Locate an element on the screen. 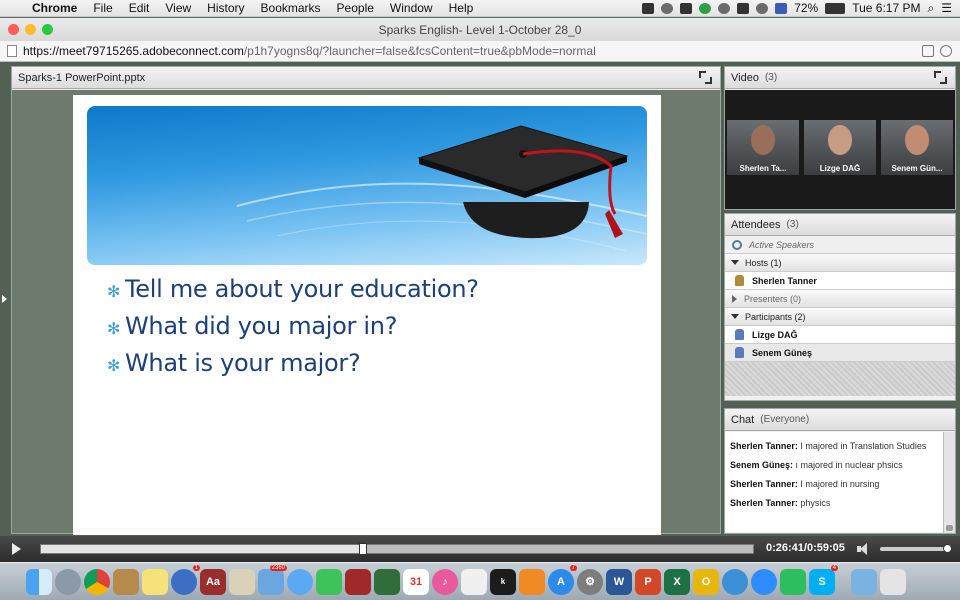  menu-bookmarks: Bookmarks is located at coordinates (291, 8).